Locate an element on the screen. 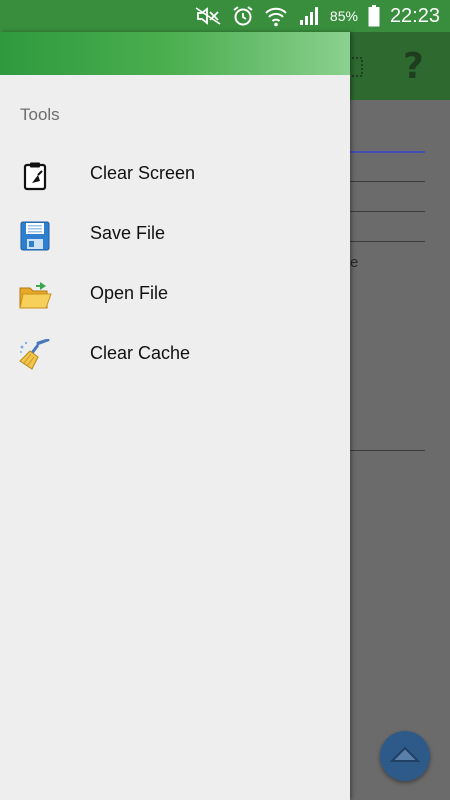  open-folder-icon is located at coordinates (35, 296).